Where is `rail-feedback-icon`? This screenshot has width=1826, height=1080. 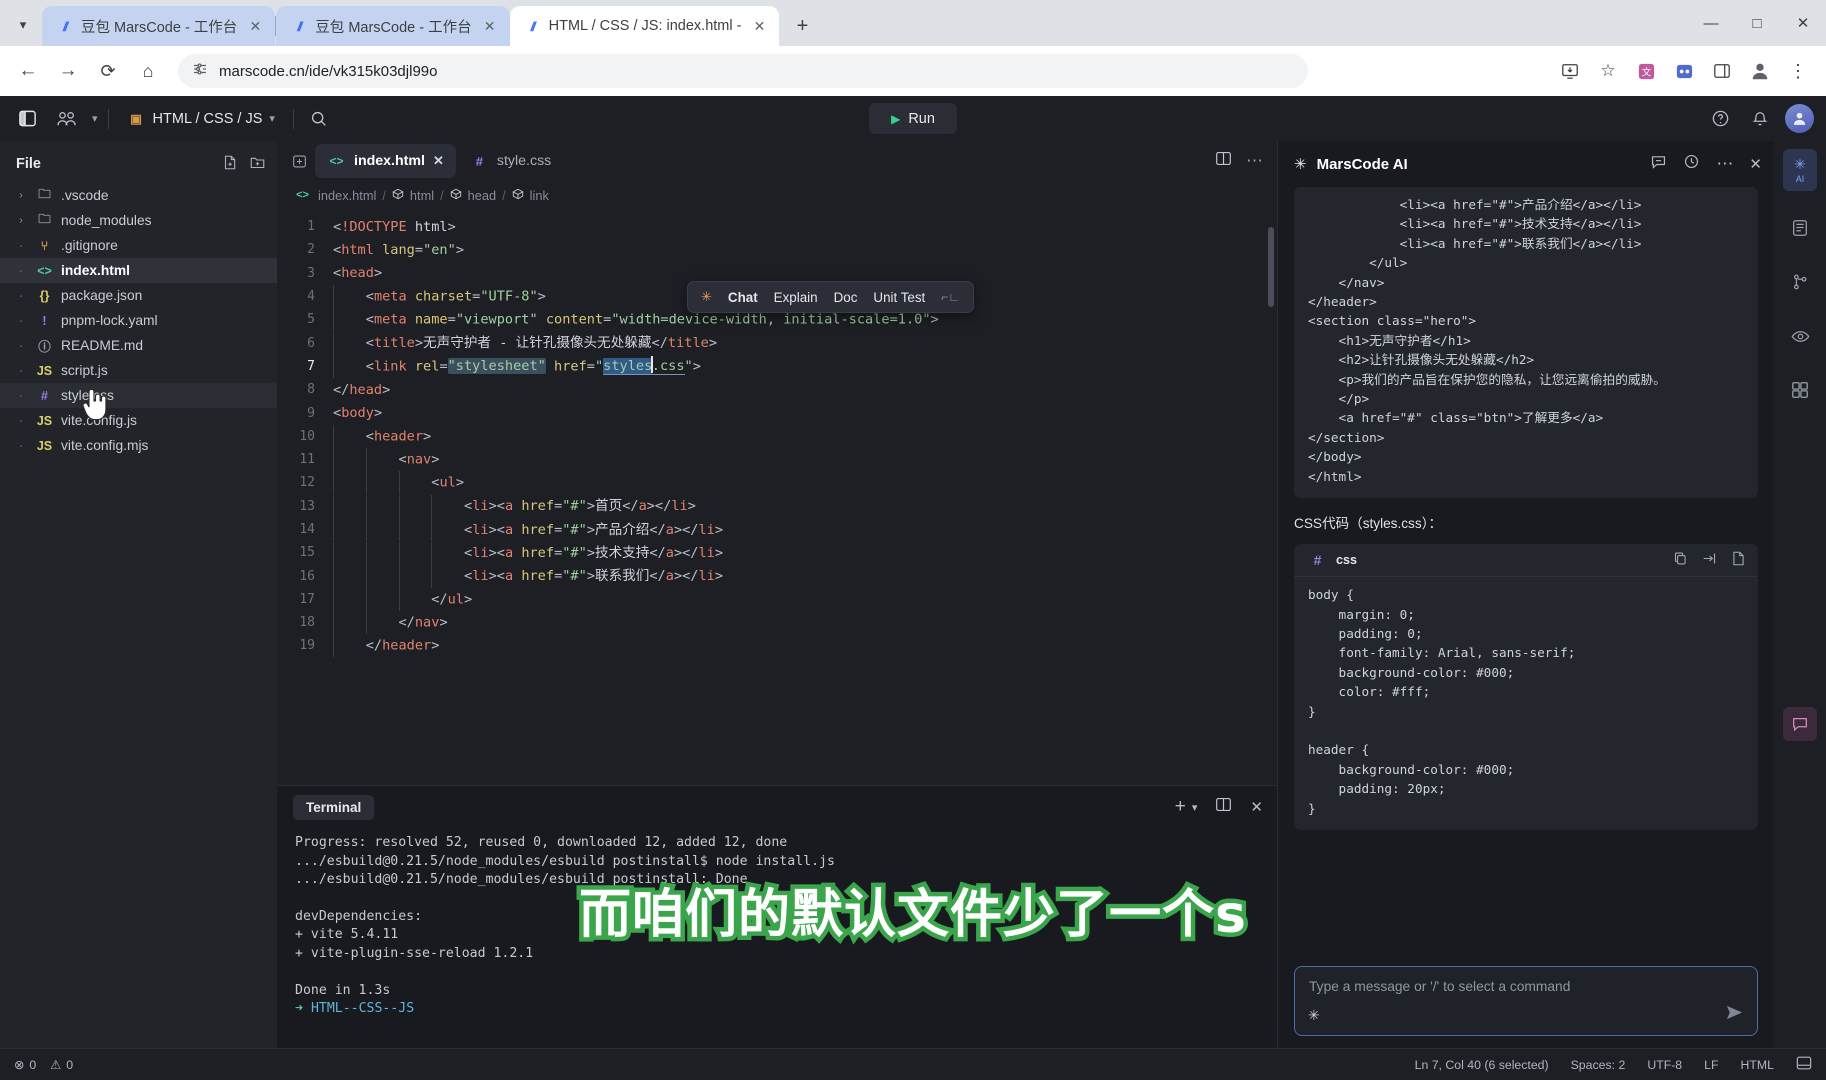
rail-feedback-icon is located at coordinates (1800, 724).